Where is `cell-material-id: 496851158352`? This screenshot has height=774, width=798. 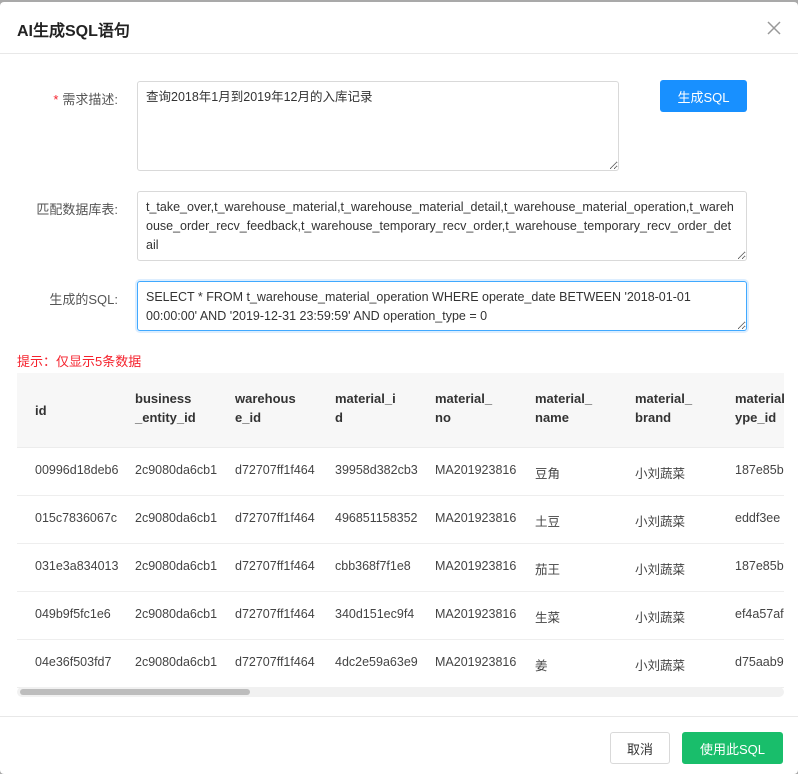 cell-material-id: 496851158352 is located at coordinates (376, 518).